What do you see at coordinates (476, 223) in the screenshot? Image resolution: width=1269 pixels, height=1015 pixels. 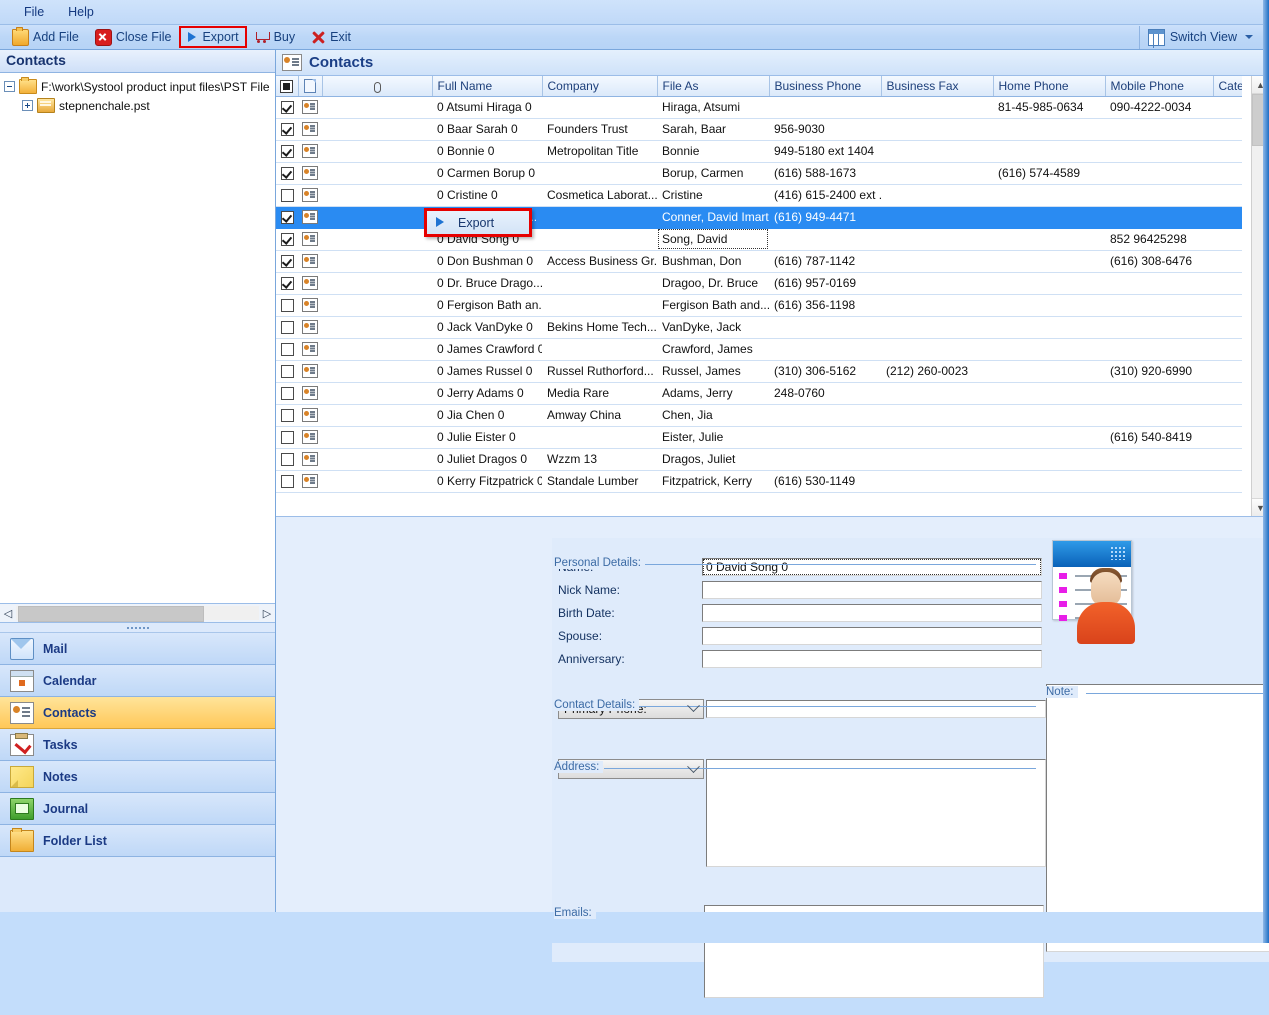 I see `context-menu-item-export: Export` at bounding box center [476, 223].